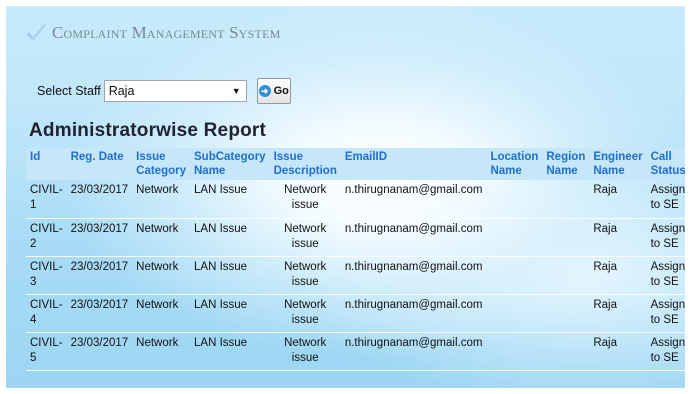 The height and width of the screenshot is (394, 691). Describe the element at coordinates (618, 164) in the screenshot. I see `column-header-engineer-name: Engineer Name` at that location.